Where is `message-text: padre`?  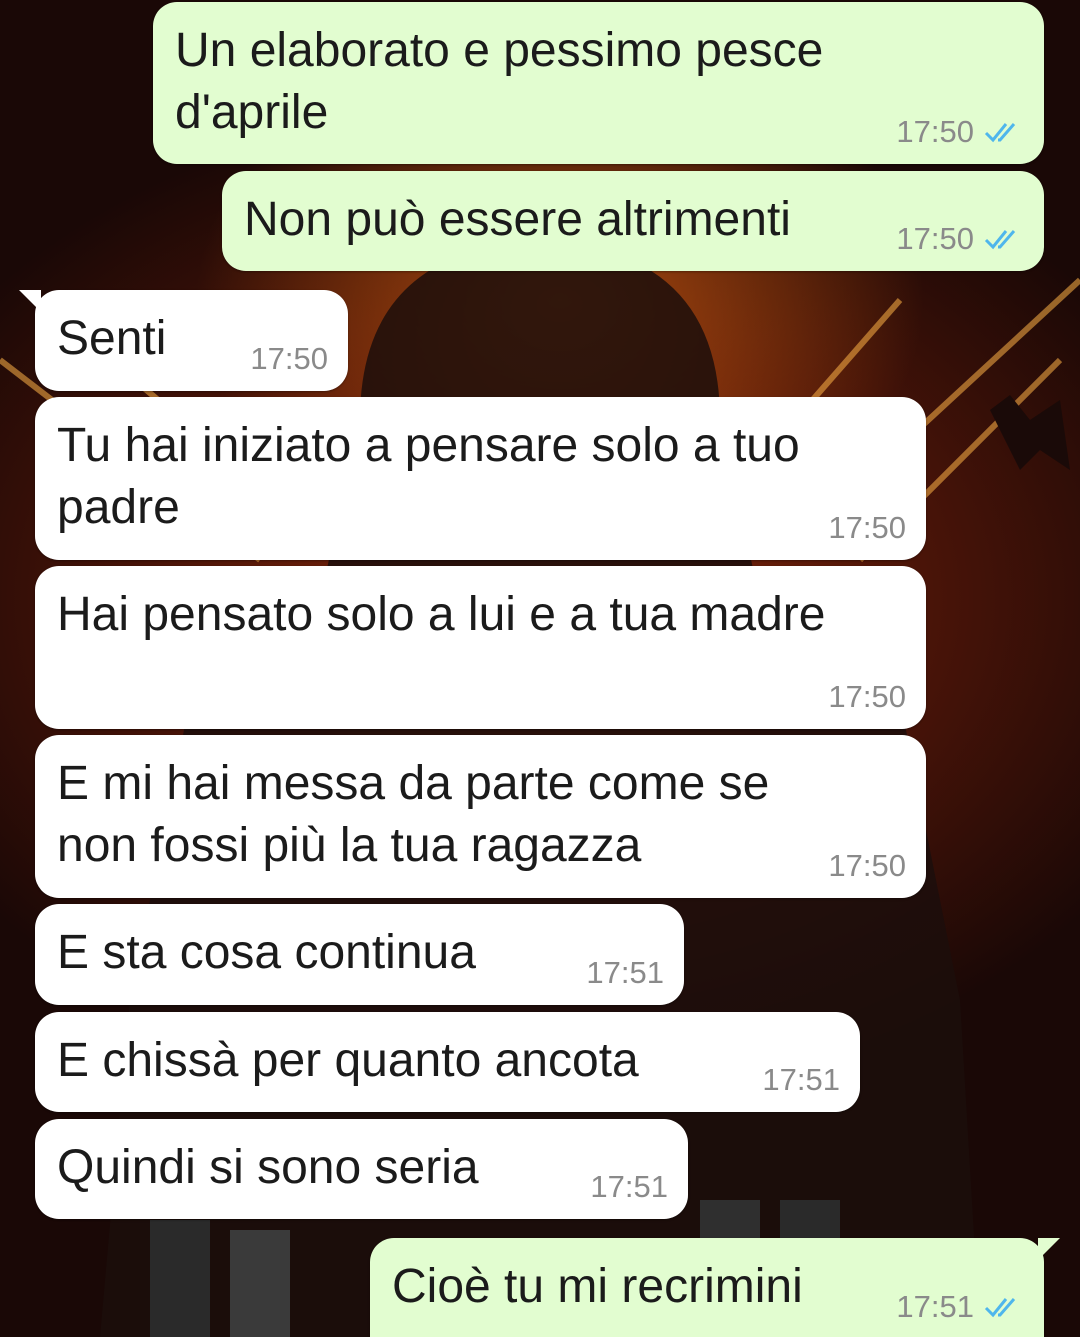
message-text: padre is located at coordinates (118, 507).